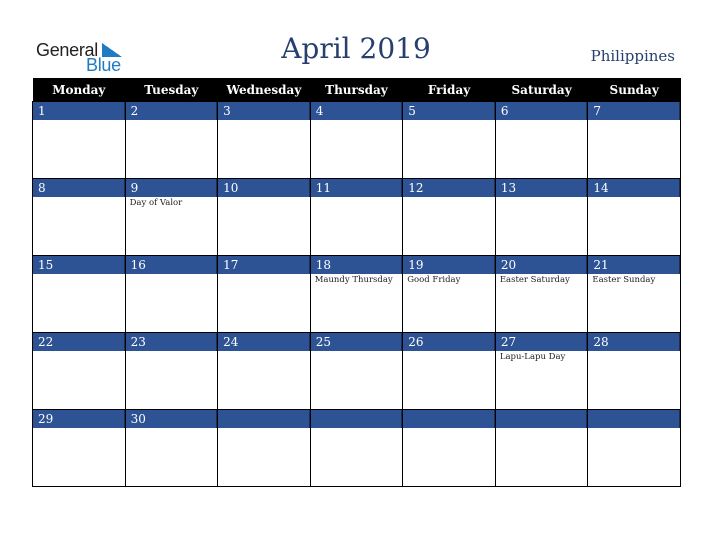 The height and width of the screenshot is (550, 712). Describe the element at coordinates (532, 357) in the screenshot. I see `holiday-label: Lapu-Lapu Day` at that location.